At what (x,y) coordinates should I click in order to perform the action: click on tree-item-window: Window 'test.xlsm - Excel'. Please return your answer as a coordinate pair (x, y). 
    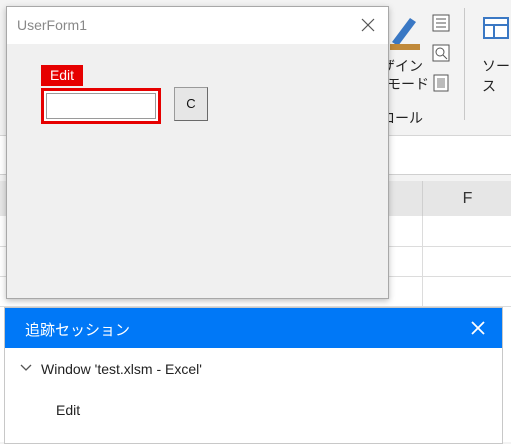
    Looking at the image, I should click on (253, 369).